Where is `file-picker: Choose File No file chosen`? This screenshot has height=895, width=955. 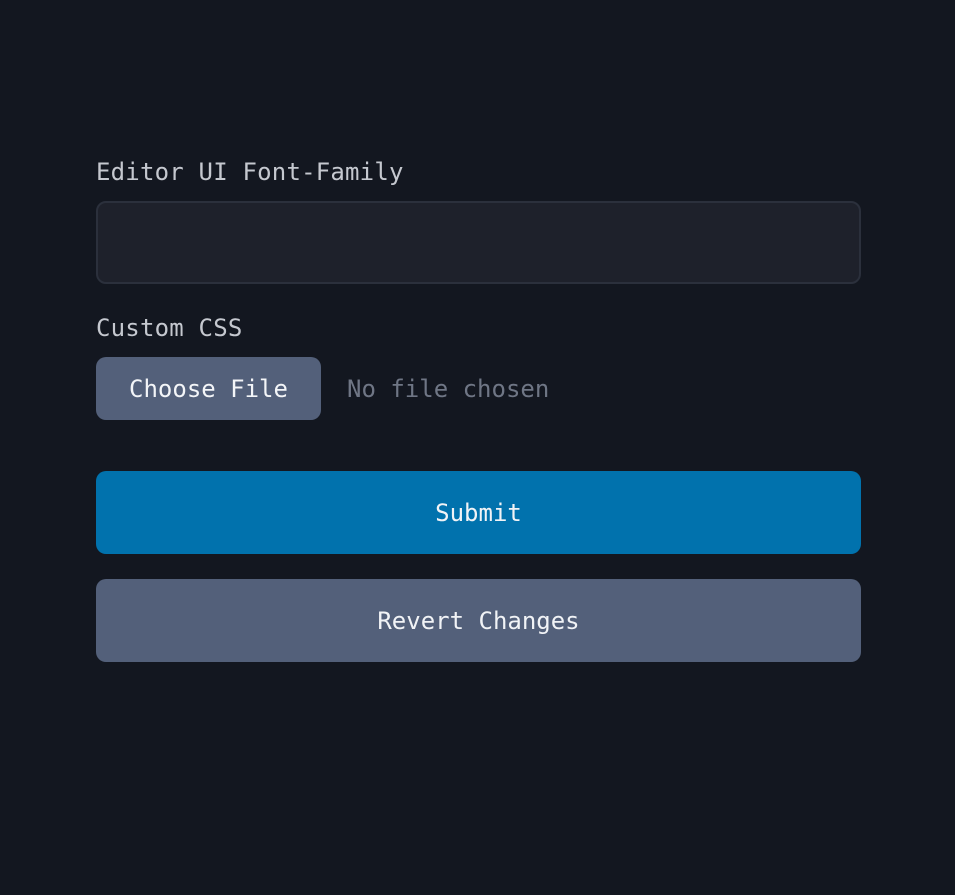
file-picker: Choose File No file chosen is located at coordinates (478, 388).